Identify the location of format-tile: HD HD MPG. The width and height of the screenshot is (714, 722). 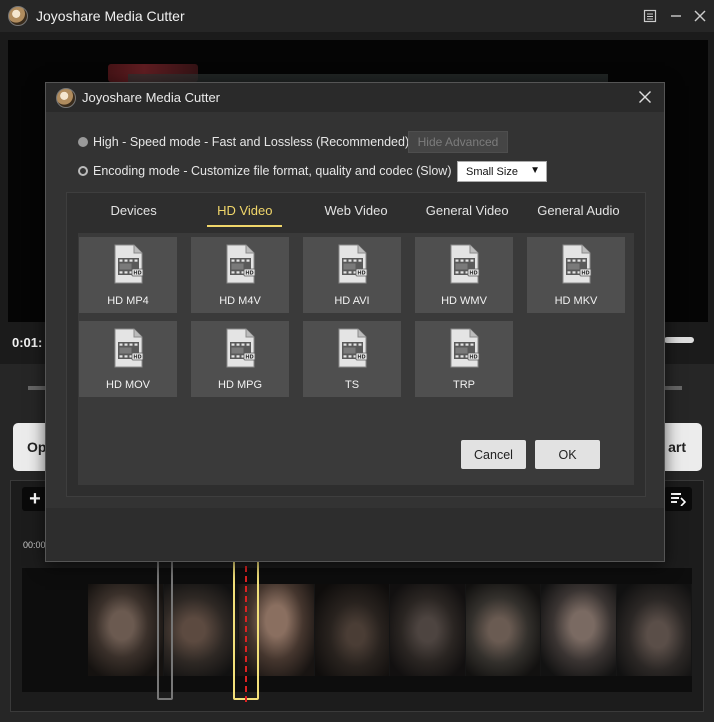
(240, 359).